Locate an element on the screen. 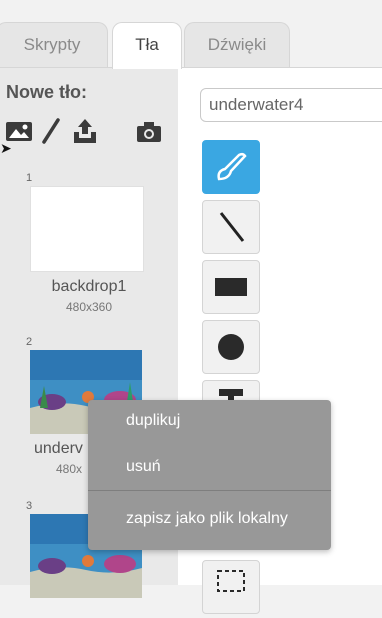 The image size is (382, 618). tab-sounds: Dźwięki is located at coordinates (237, 45).